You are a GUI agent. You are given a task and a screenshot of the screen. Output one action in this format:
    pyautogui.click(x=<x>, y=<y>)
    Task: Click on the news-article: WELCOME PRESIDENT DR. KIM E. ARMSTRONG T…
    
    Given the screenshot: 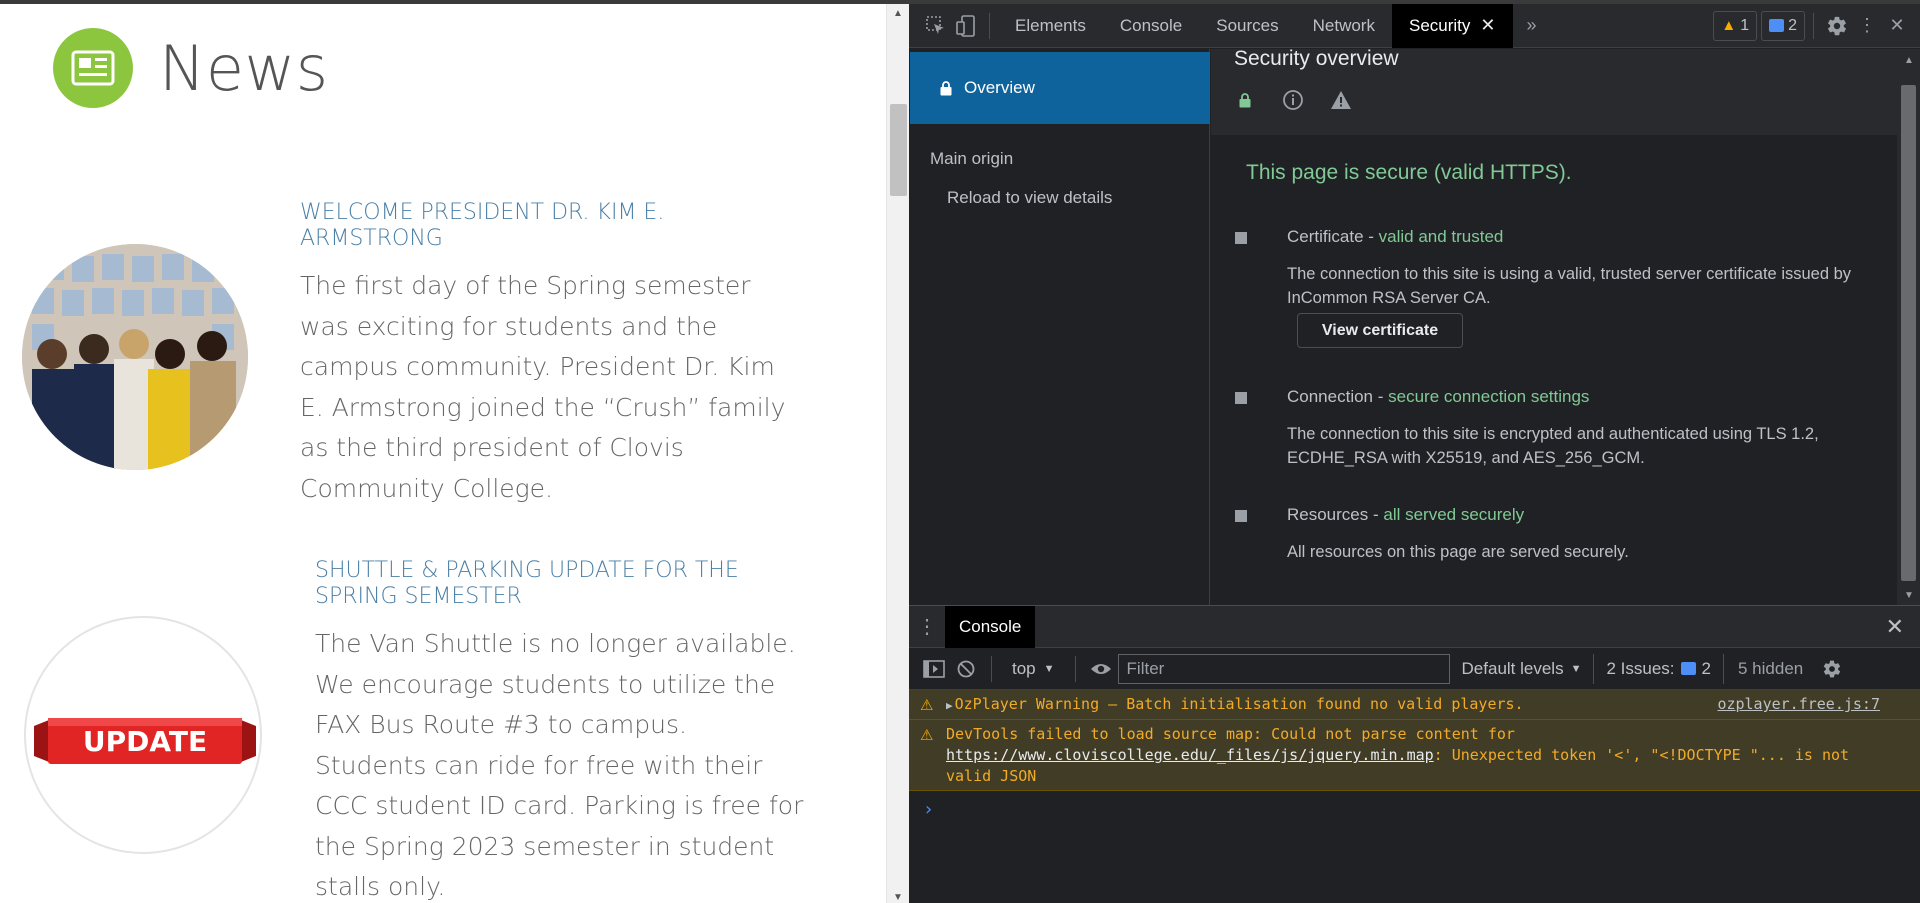 What is the action you would take?
    pyautogui.click(x=545, y=354)
    